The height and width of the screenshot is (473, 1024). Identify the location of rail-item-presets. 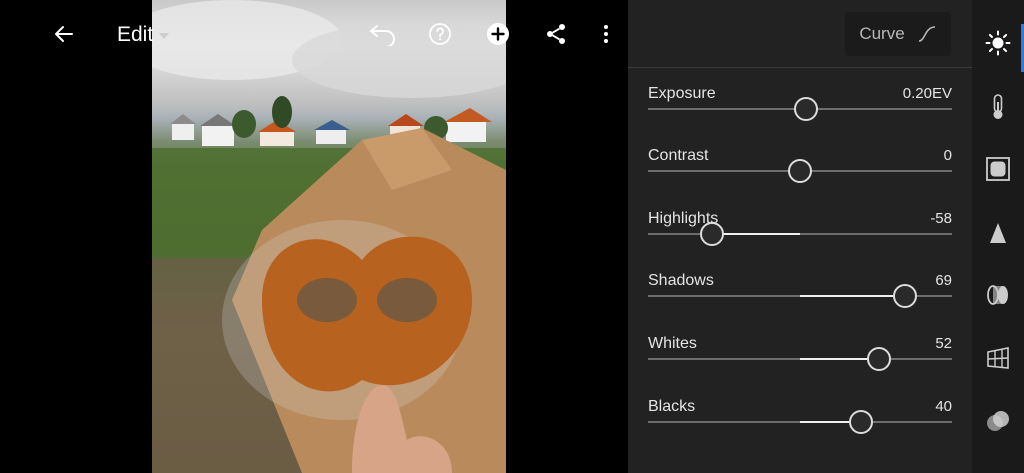
(998, 421).